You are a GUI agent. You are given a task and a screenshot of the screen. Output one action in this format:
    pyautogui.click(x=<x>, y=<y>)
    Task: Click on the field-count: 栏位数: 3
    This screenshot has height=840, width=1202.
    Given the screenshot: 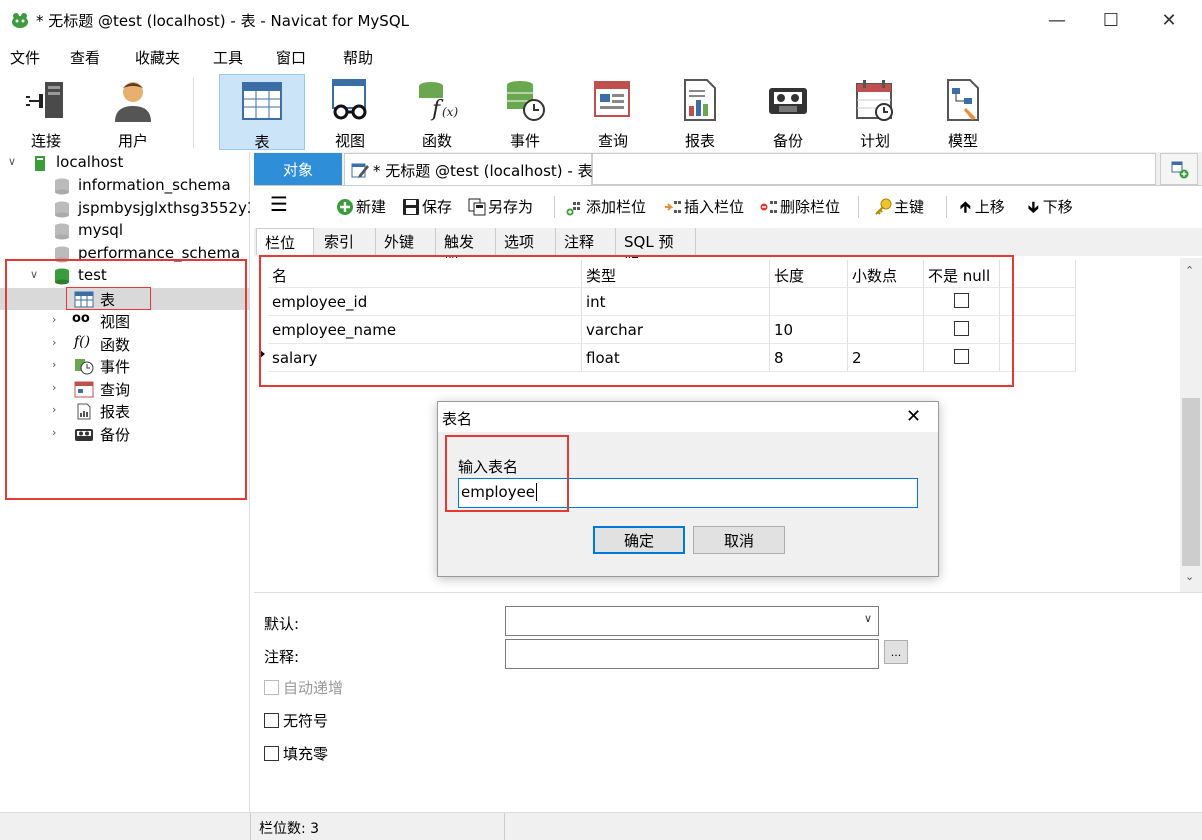 What is the action you would take?
    pyautogui.click(x=289, y=829)
    